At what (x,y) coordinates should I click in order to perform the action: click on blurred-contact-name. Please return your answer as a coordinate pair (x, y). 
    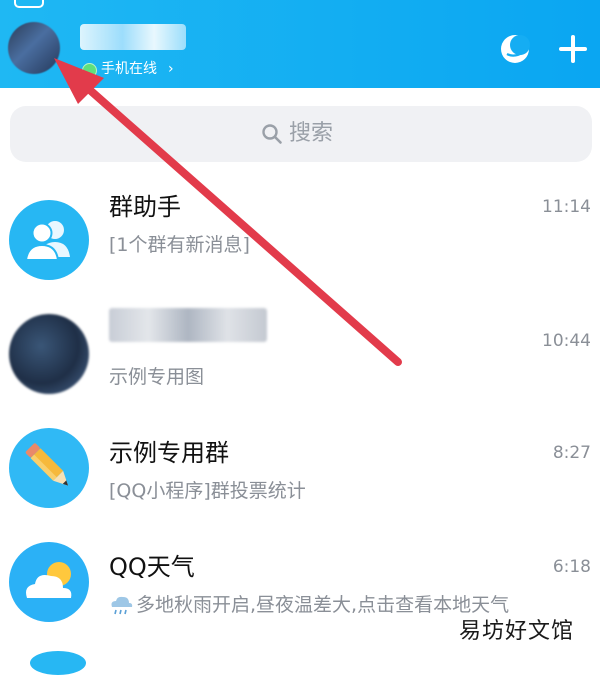
    Looking at the image, I should click on (188, 325).